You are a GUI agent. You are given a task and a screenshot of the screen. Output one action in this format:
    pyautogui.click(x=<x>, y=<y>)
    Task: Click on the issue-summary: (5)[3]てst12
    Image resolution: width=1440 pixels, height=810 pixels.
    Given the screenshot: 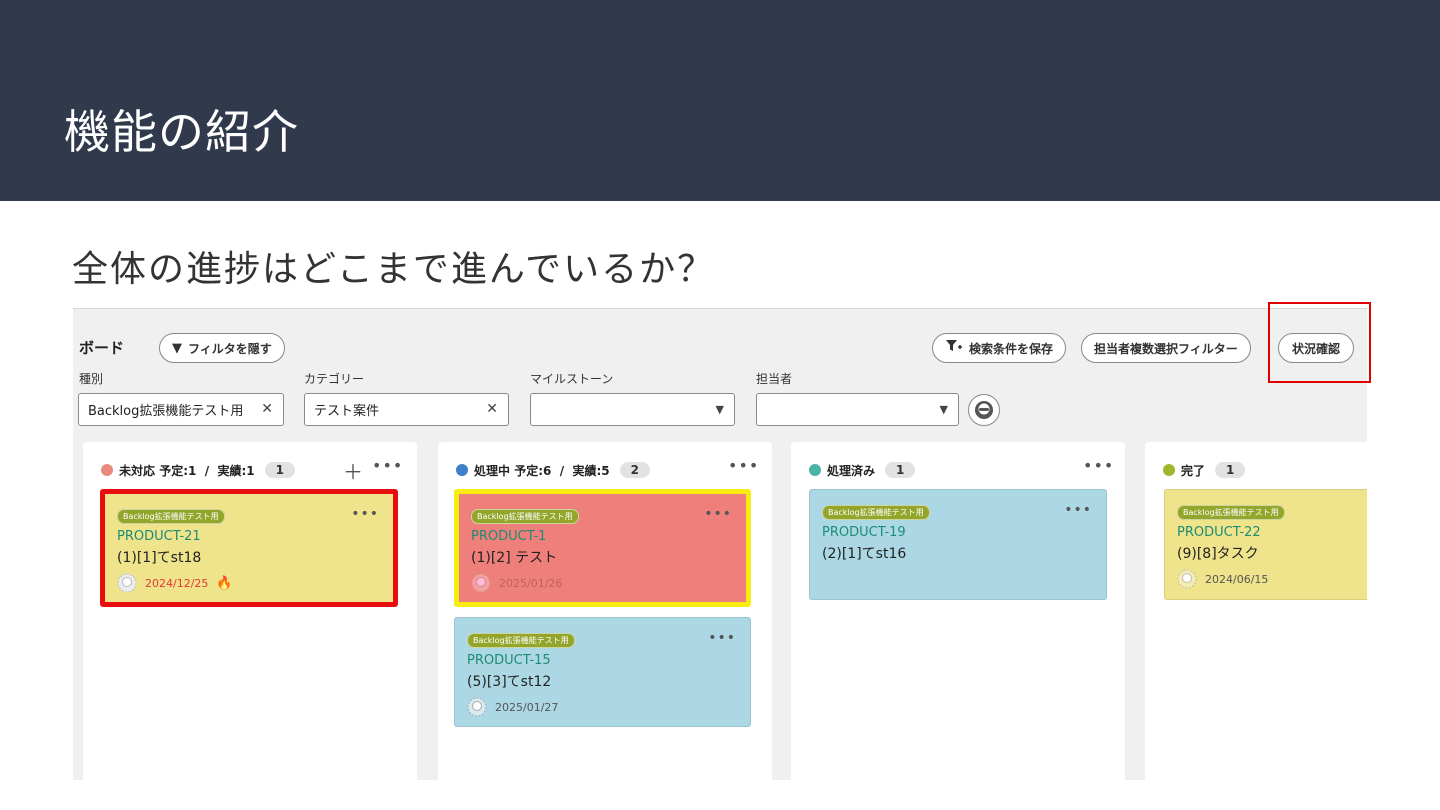 What is the action you would take?
    pyautogui.click(x=509, y=682)
    